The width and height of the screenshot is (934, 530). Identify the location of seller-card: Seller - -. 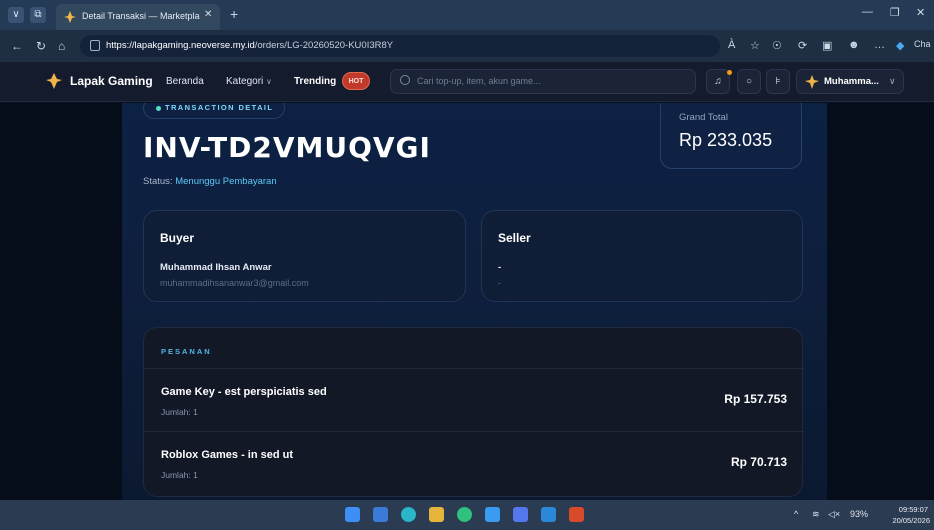
(642, 256).